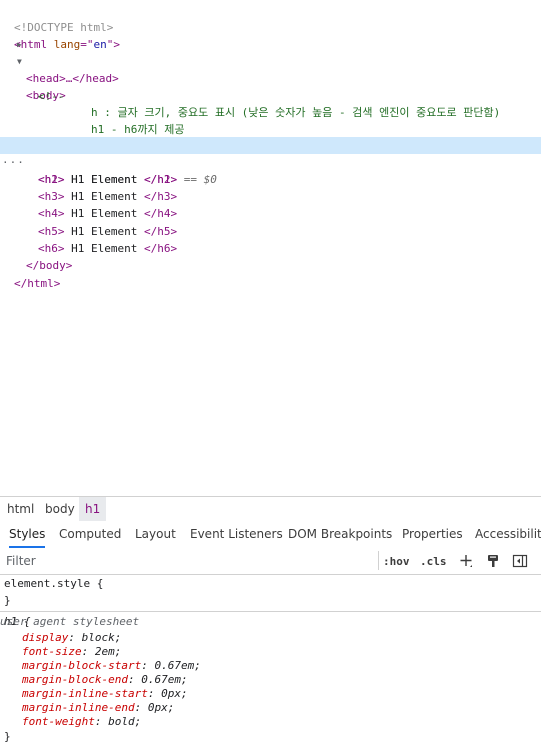  I want to click on filter-input, so click(190, 560).